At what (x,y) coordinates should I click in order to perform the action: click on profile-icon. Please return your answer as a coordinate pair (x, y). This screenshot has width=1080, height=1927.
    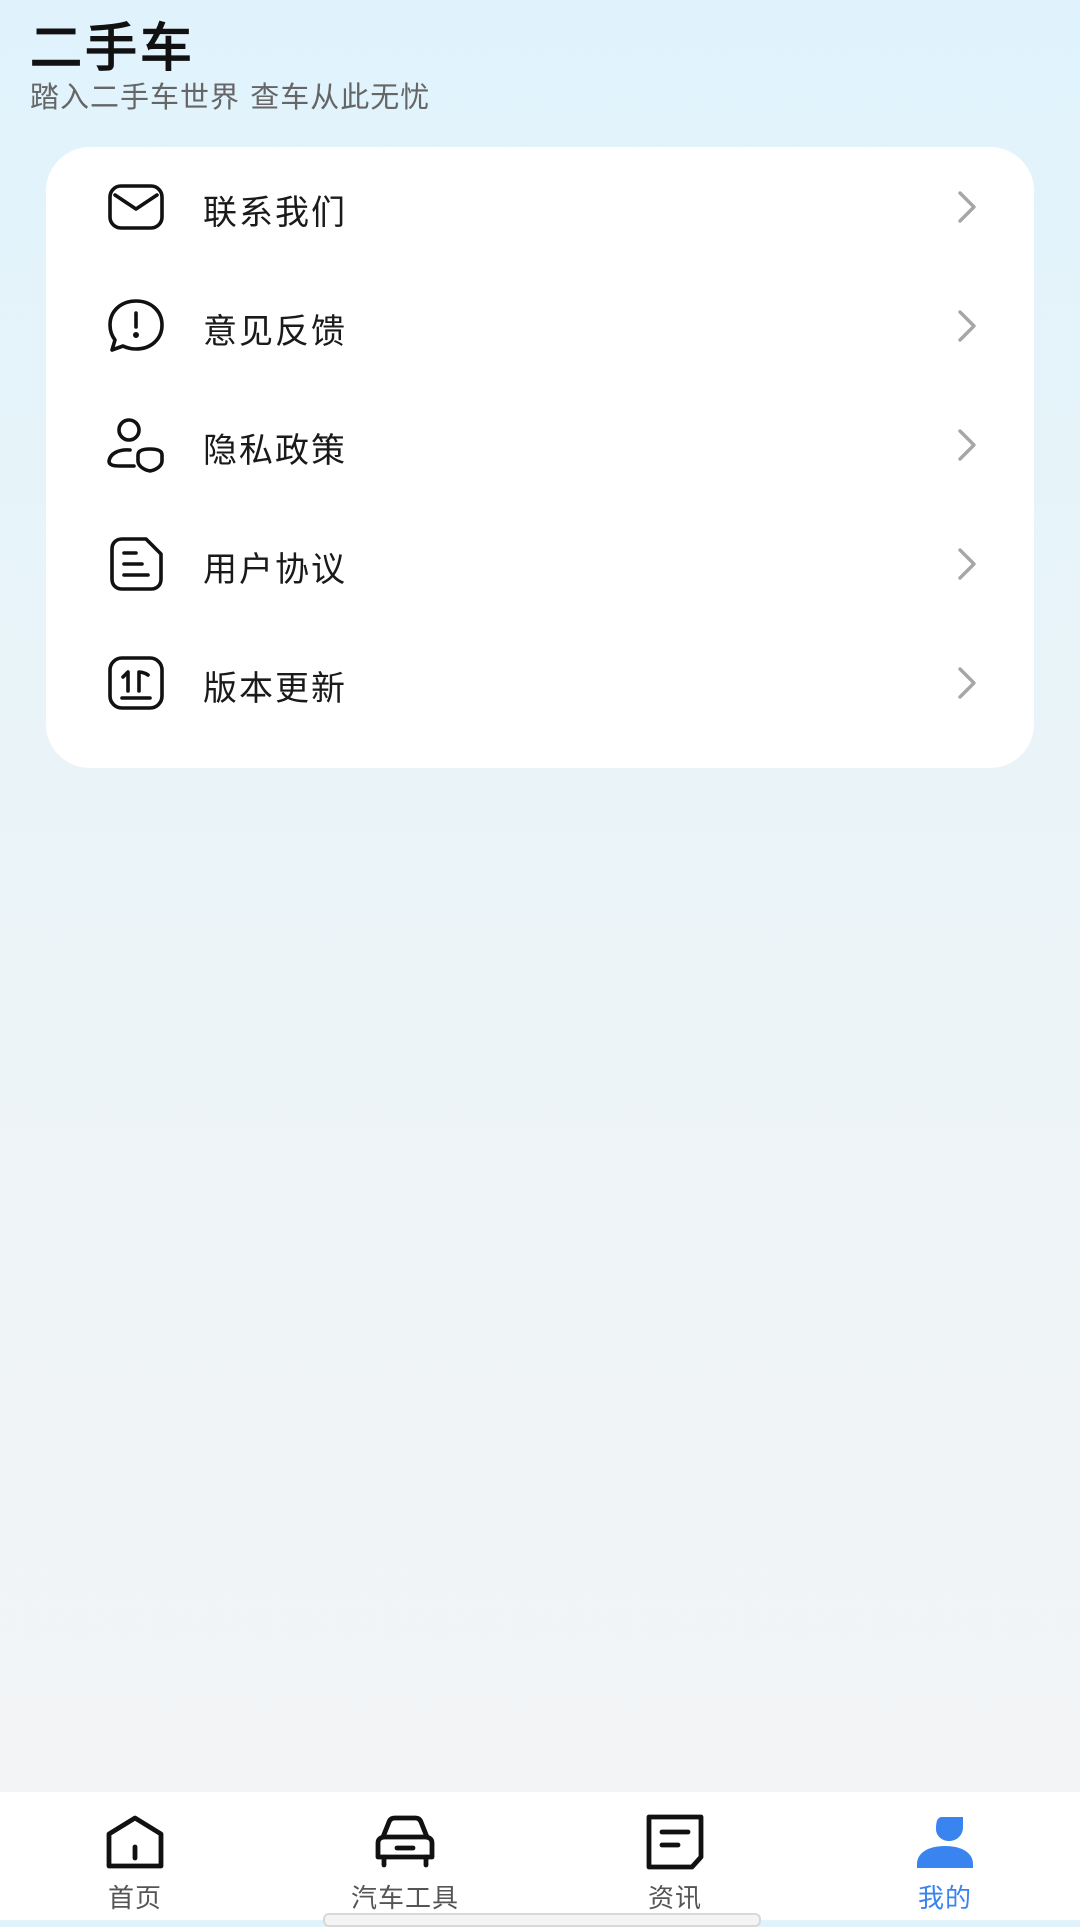
    Looking at the image, I should click on (945, 1842).